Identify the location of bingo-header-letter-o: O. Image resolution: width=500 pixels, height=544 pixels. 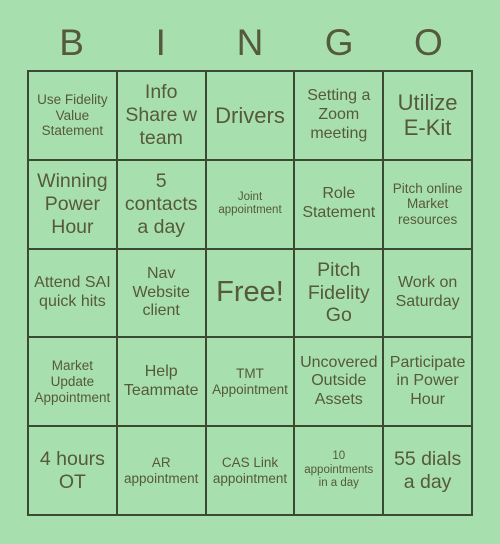
(428, 42).